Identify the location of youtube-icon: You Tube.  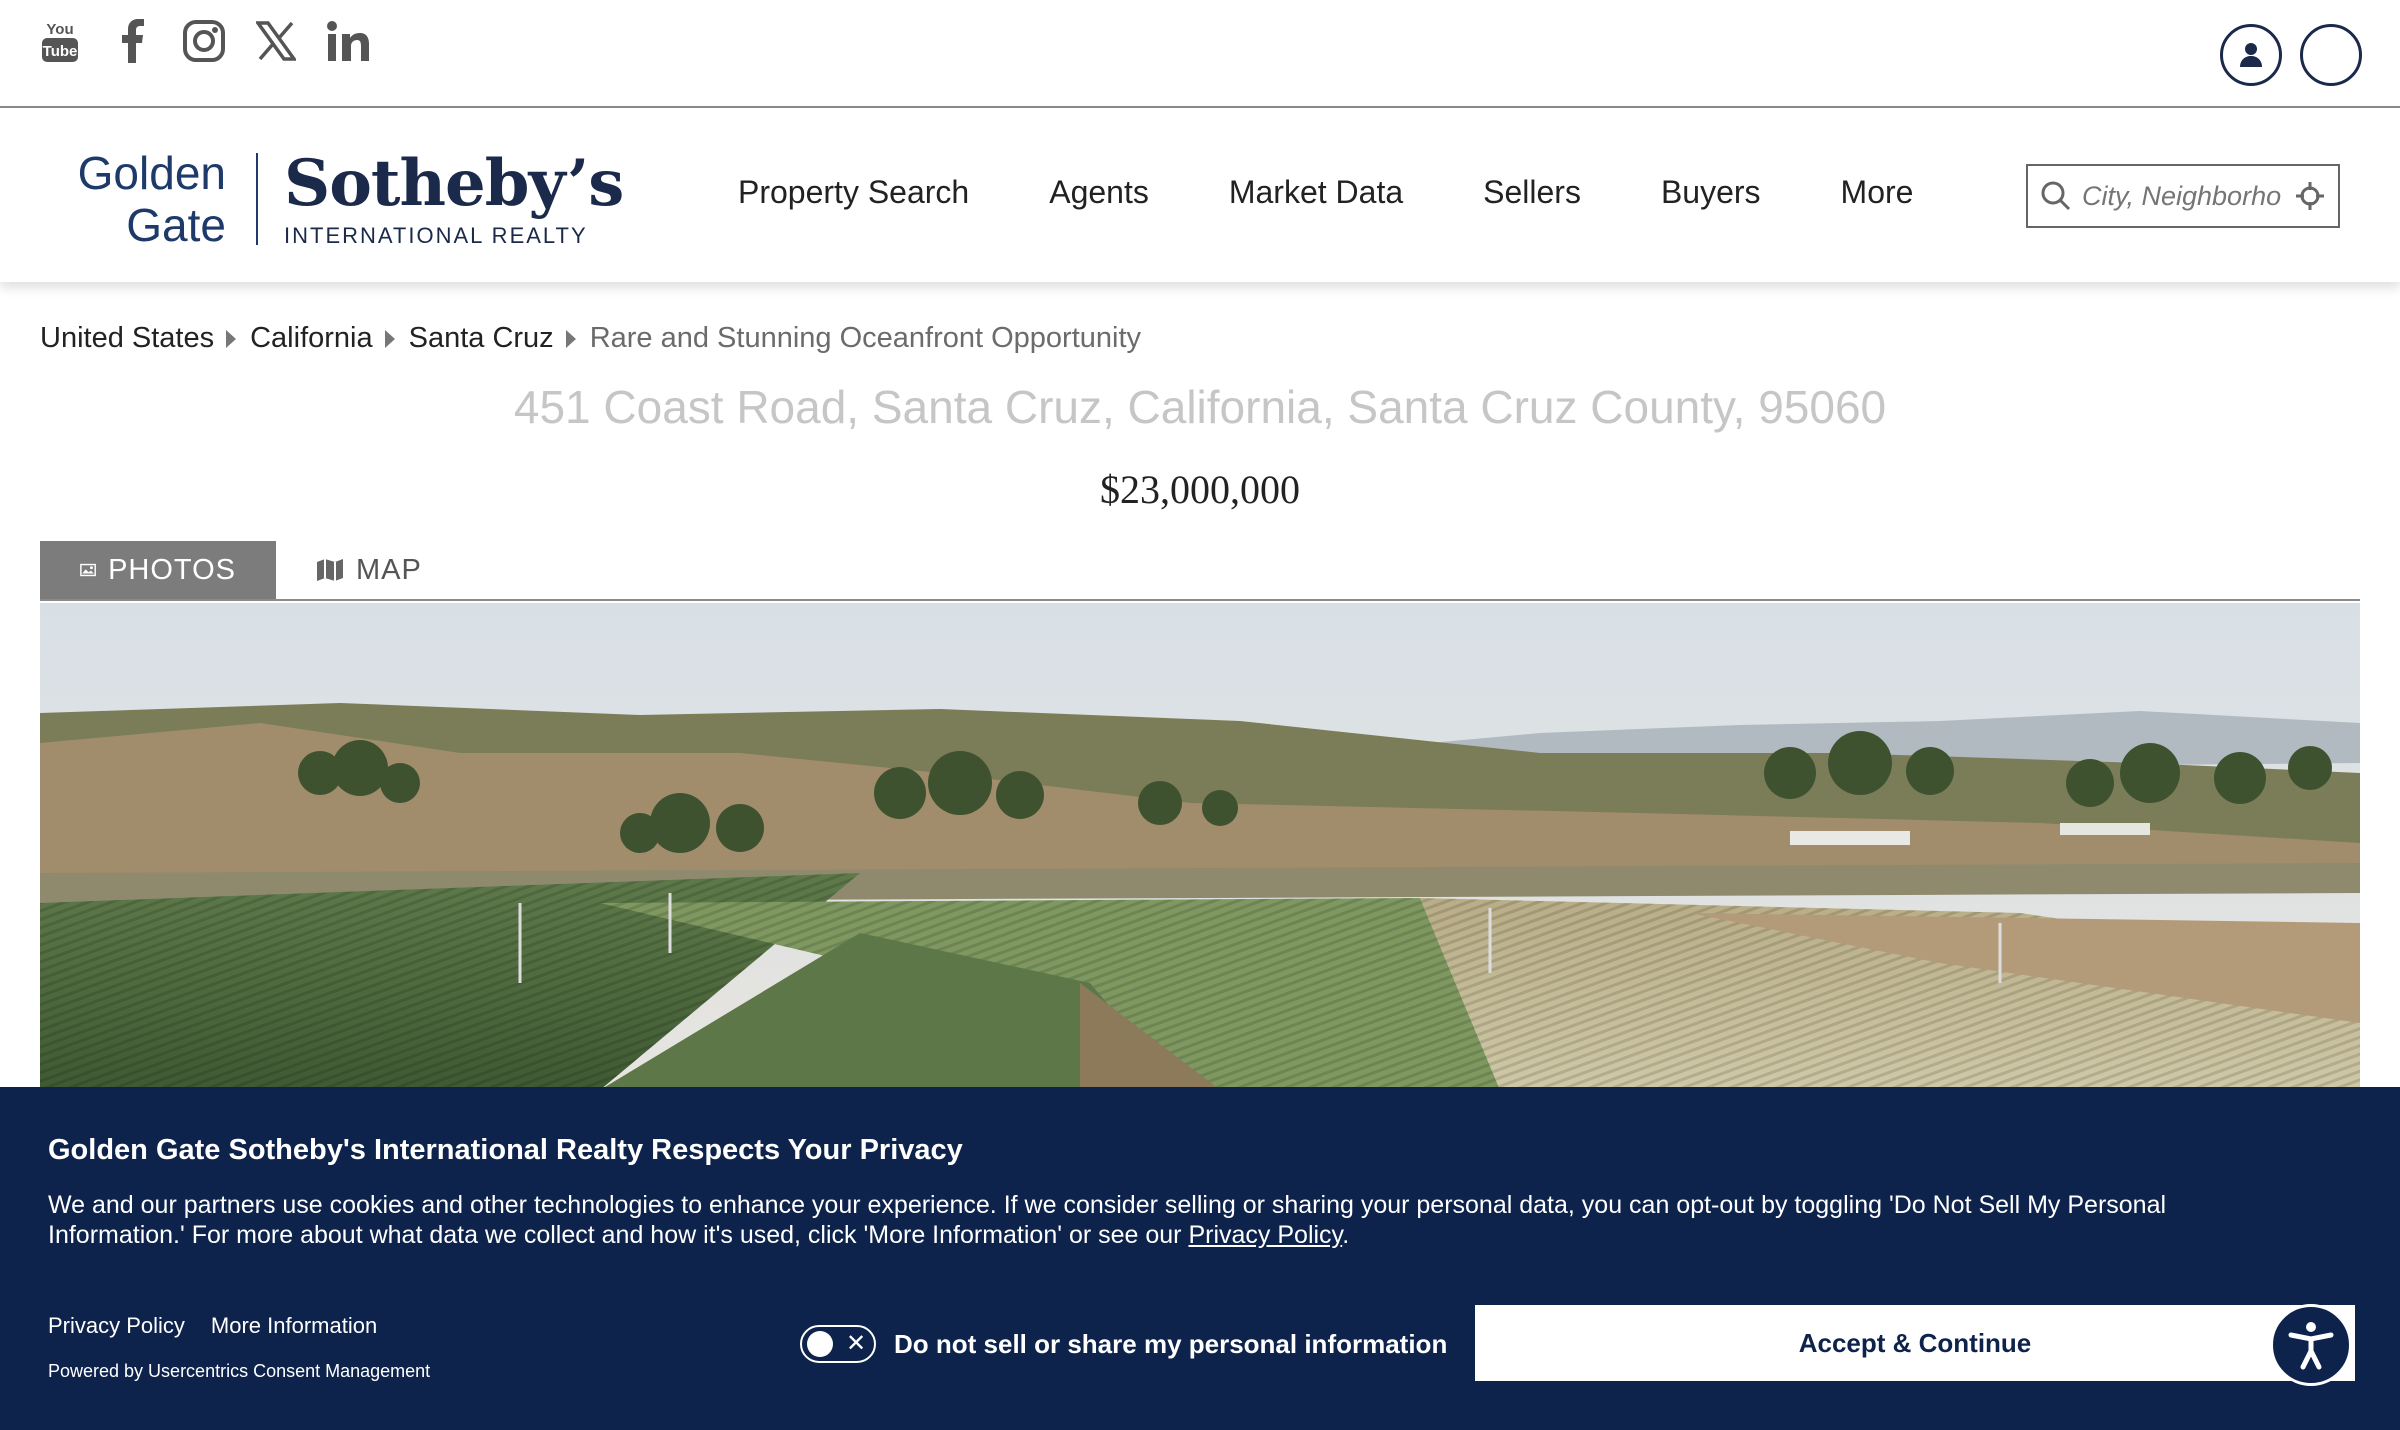
(60, 41).